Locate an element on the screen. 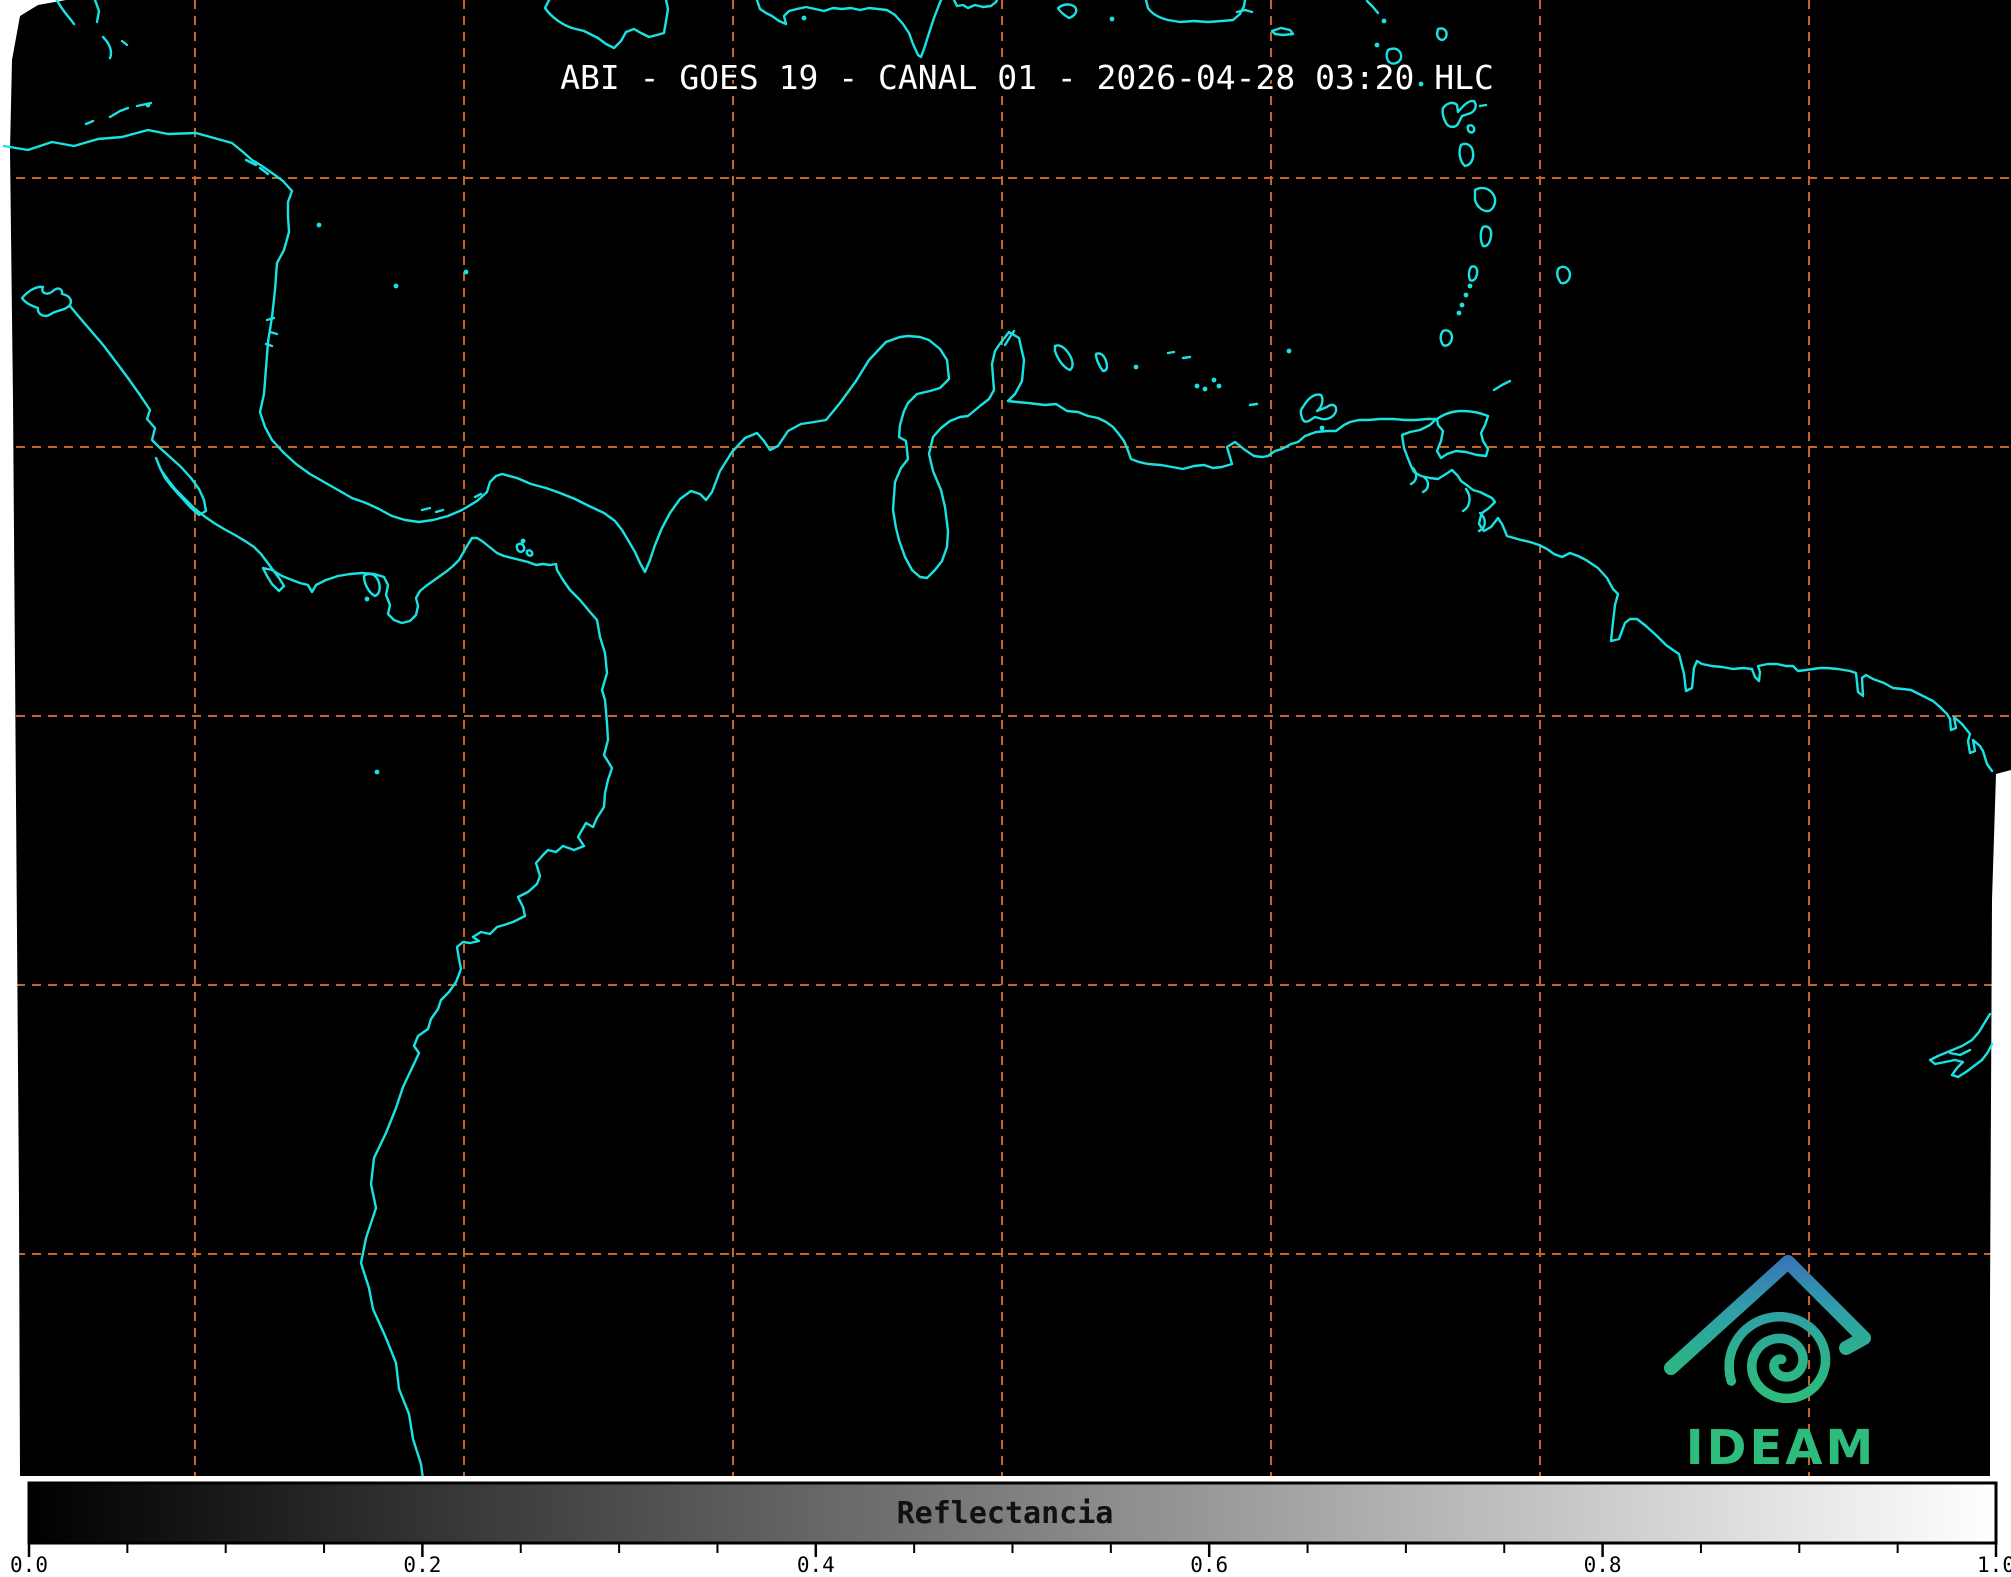  colorbar-canvas: 0.0 0.2 0.4 0.6 0.8 1.0 Reflectancia is located at coordinates (1005, 1528).